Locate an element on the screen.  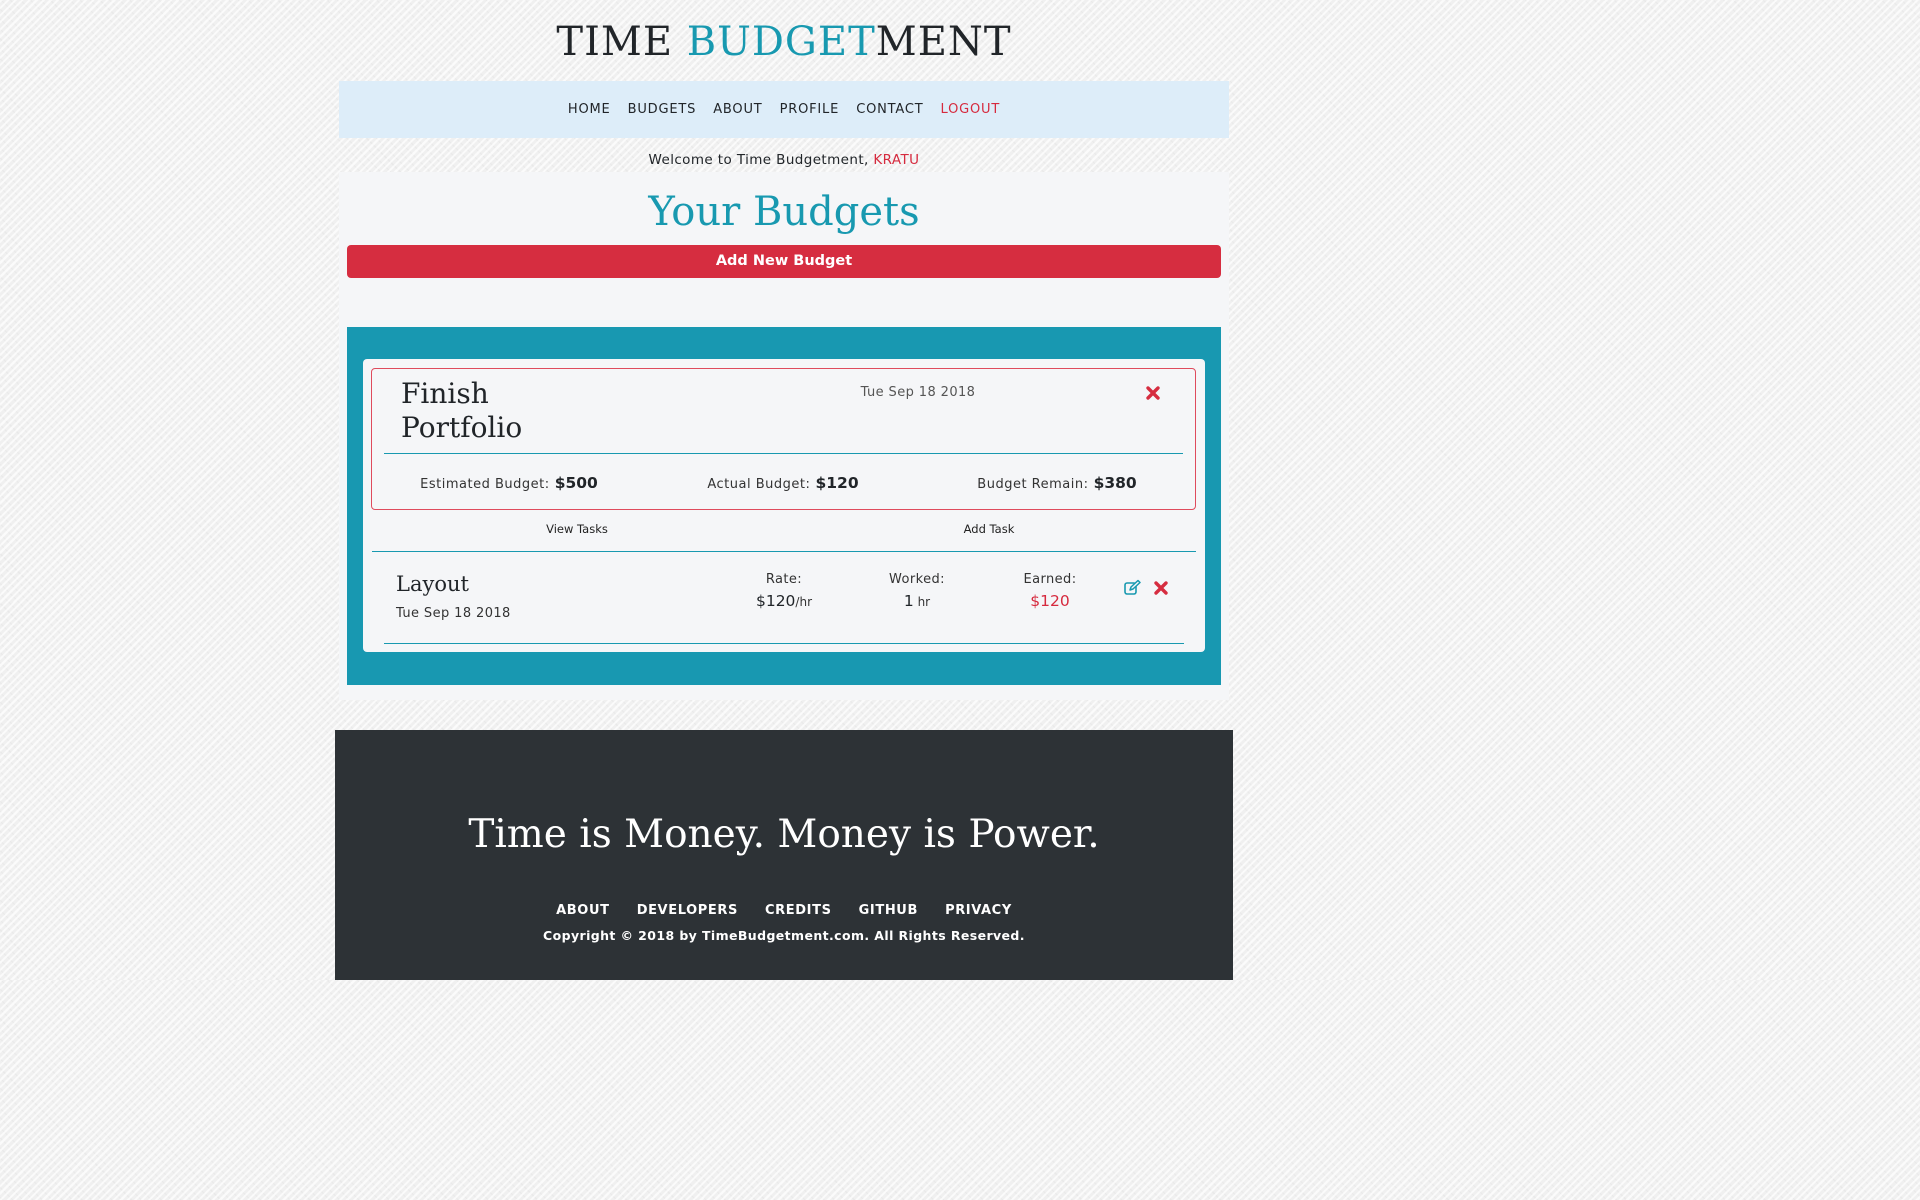
page-heading: Your Budgets is located at coordinates (784, 212).